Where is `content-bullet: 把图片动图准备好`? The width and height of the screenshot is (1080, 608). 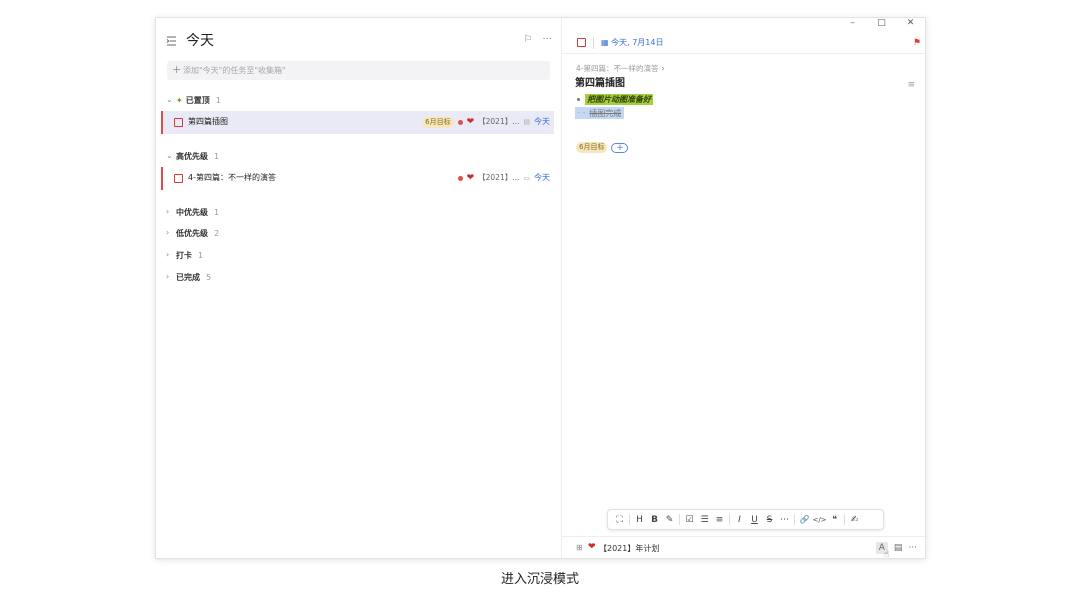 content-bullet: 把图片动图准备好 is located at coordinates (615, 99).